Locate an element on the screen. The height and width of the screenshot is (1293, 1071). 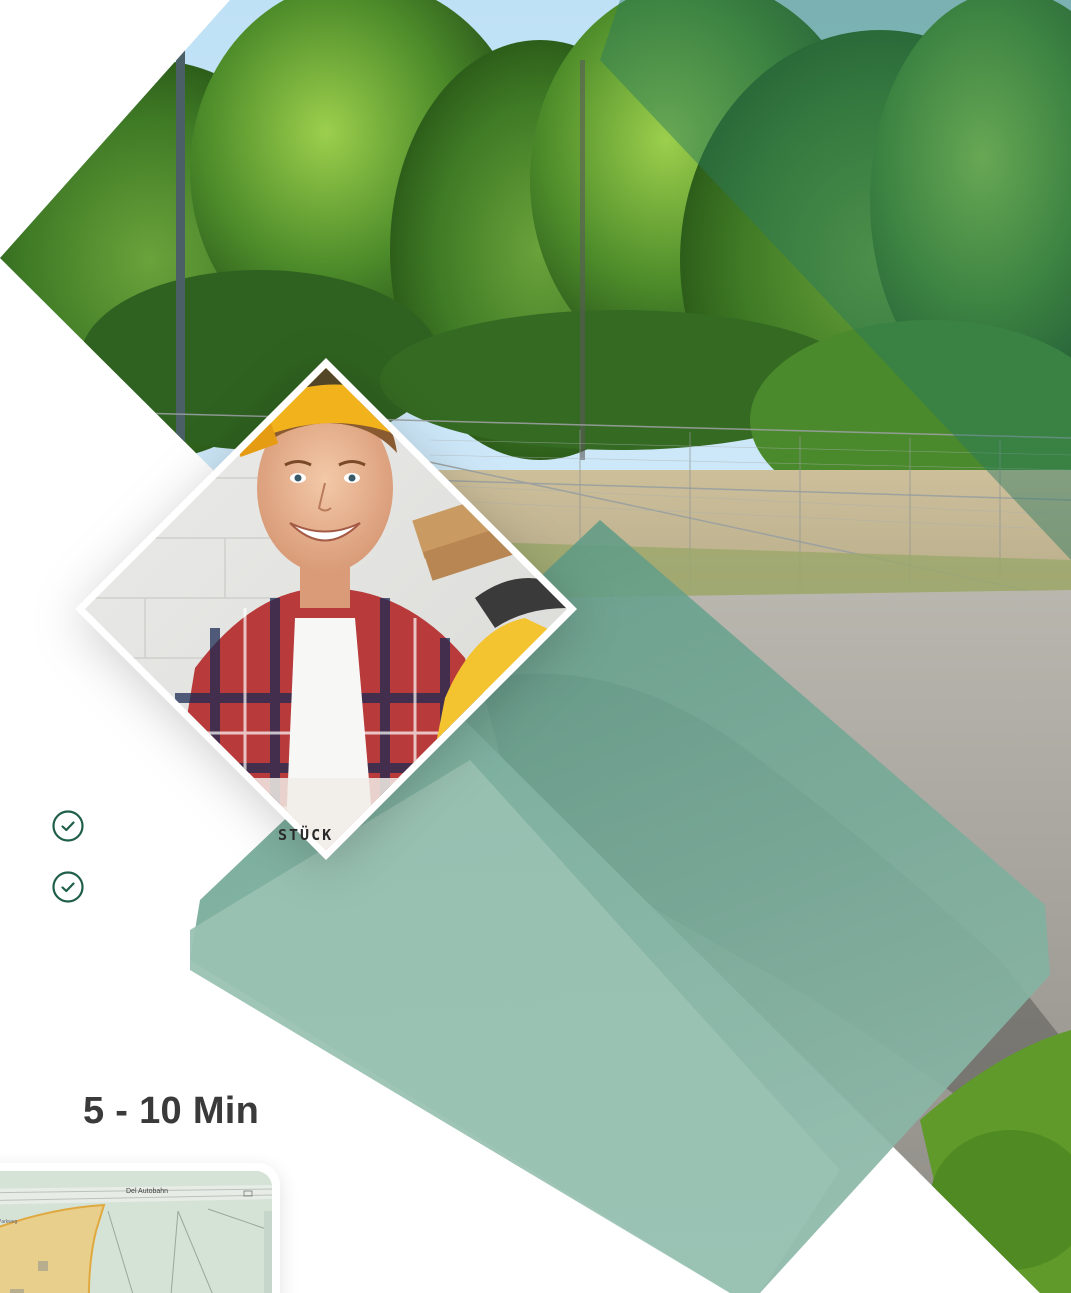
map-card: Parkweg Del Autobahn is located at coordinates (140, 1228).